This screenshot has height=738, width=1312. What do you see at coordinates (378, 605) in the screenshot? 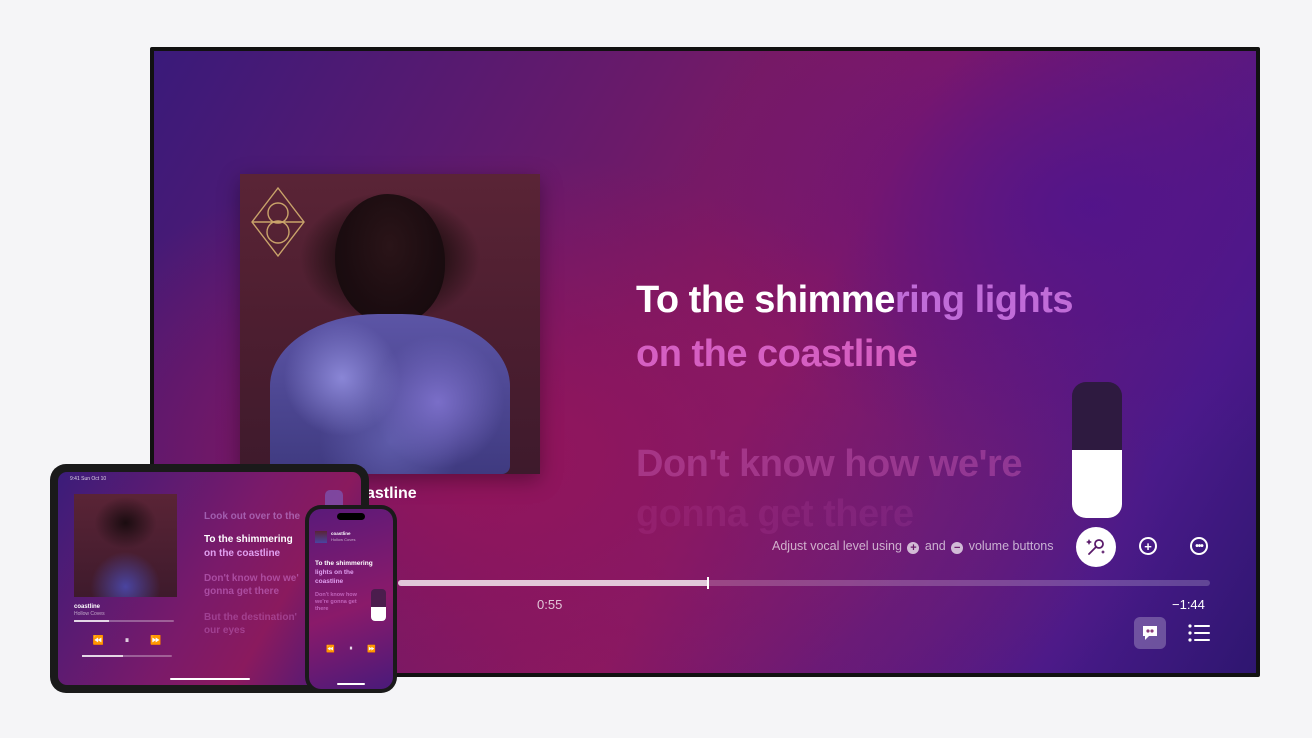
I see `iphone-vocal-slider` at bounding box center [378, 605].